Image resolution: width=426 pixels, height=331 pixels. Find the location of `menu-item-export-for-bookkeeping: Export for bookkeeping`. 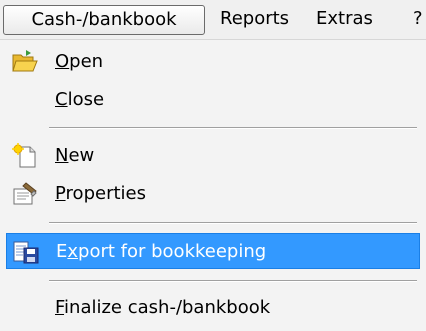

menu-item-export-for-bookkeeping: Export for bookkeeping is located at coordinates (213, 251).